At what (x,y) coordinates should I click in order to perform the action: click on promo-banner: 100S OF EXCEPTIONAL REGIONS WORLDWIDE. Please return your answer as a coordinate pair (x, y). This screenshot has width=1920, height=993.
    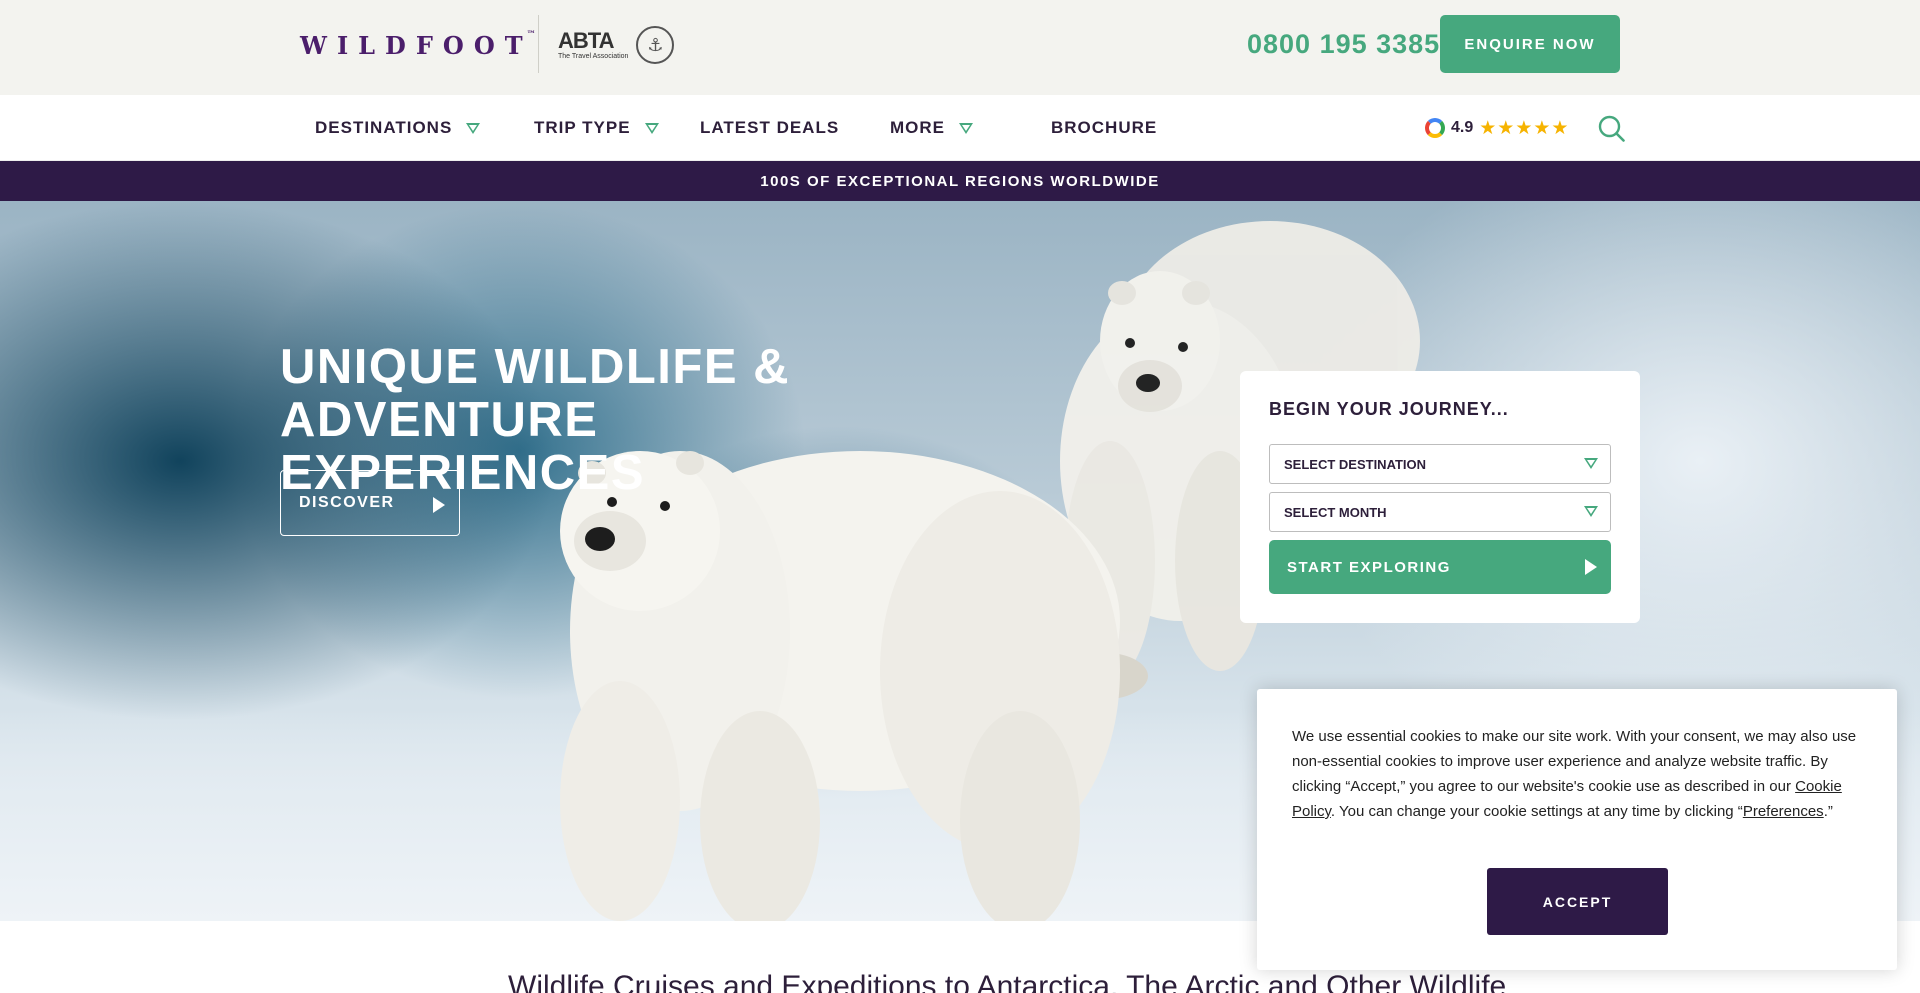
    Looking at the image, I should click on (960, 181).